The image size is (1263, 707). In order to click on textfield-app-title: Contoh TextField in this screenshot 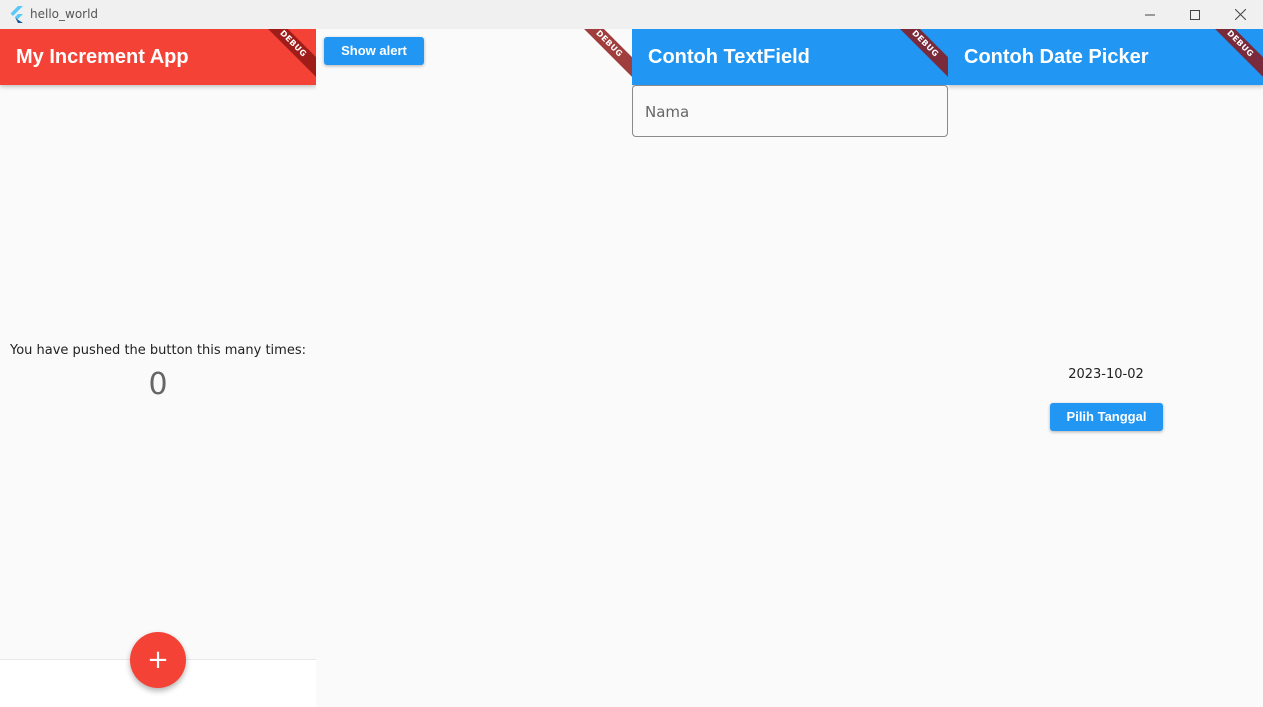, I will do `click(729, 57)`.